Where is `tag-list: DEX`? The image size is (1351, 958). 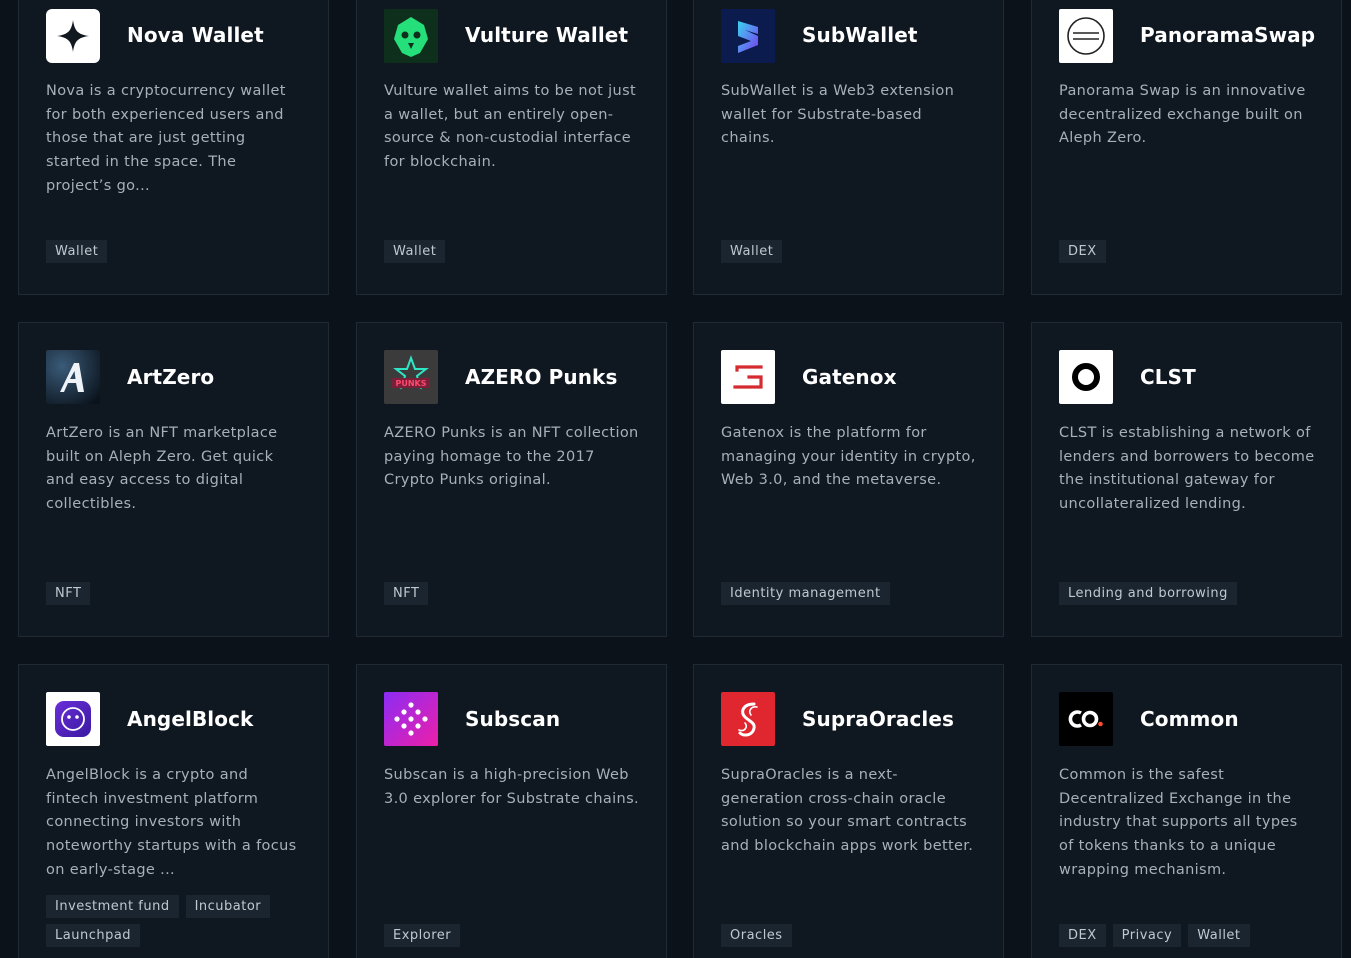
tag-list: DEX is located at coordinates (1190, 251).